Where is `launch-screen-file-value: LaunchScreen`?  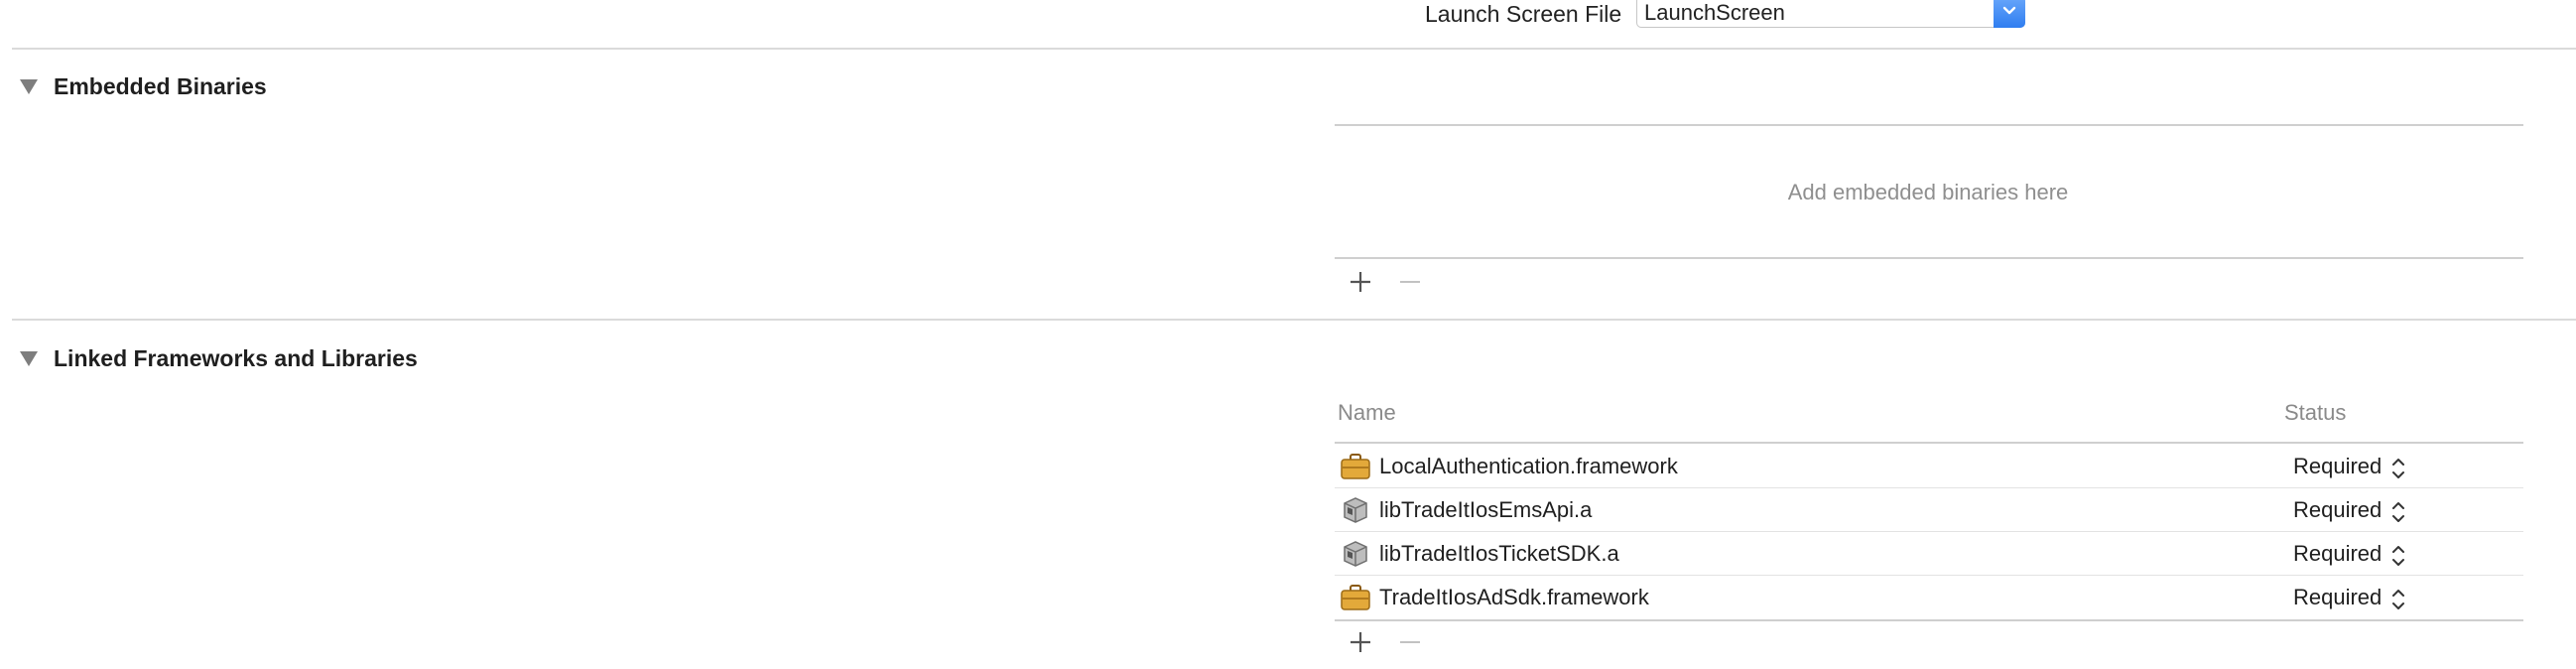
launch-screen-file-value: LaunchScreen is located at coordinates (1715, 12).